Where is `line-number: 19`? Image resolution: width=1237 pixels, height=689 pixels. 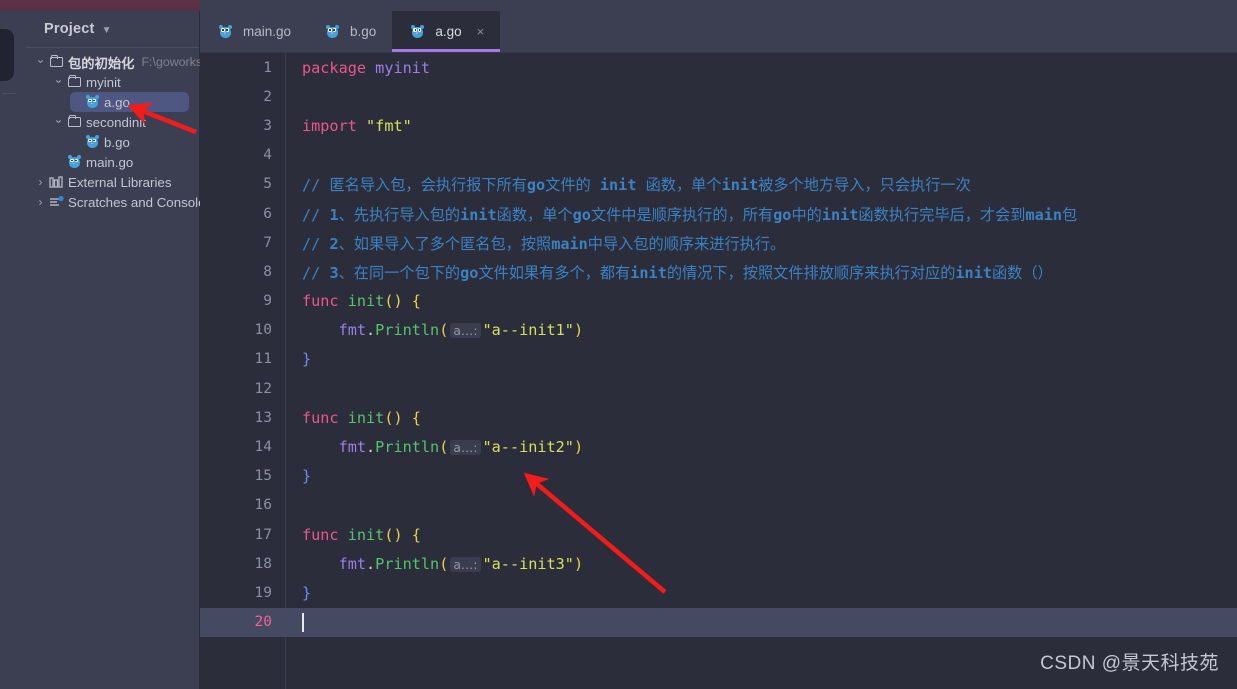
line-number: 19 is located at coordinates (263, 592).